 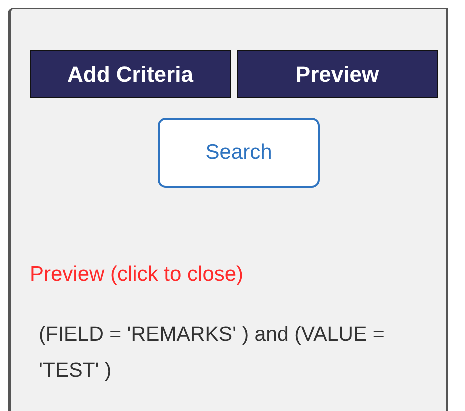 What do you see at coordinates (337, 74) in the screenshot?
I see `action-button: Preview` at bounding box center [337, 74].